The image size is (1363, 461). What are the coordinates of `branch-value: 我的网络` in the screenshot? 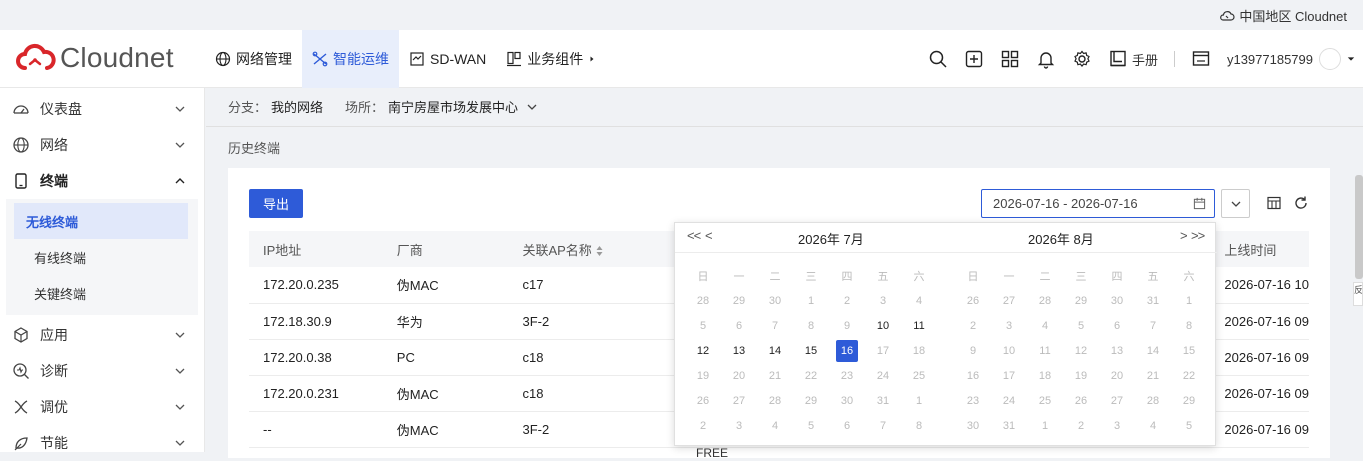 It's located at (297, 106).